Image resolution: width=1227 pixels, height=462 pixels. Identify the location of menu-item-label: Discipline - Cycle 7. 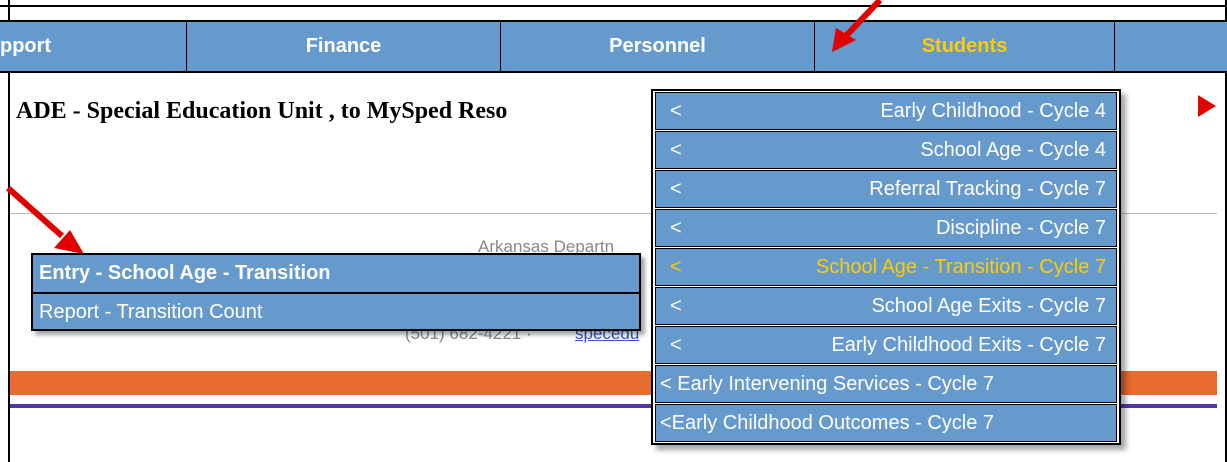
(1020, 228).